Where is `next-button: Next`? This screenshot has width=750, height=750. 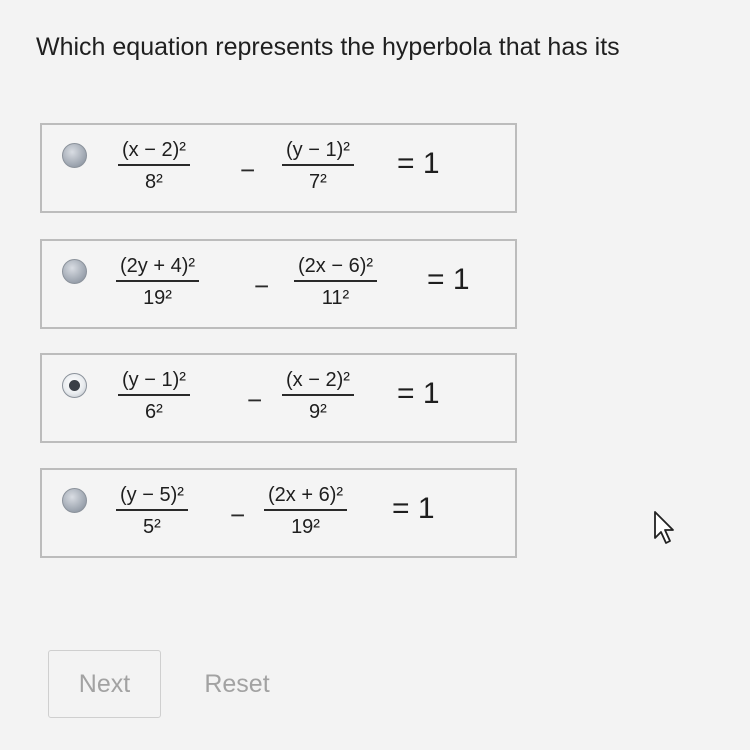 next-button: Next is located at coordinates (104, 684).